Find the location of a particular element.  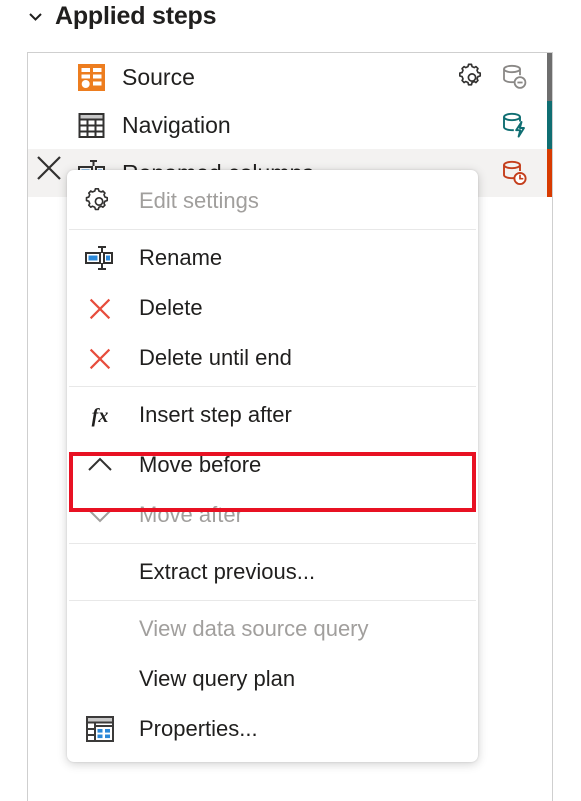

database-clock-icon is located at coordinates (514, 173).